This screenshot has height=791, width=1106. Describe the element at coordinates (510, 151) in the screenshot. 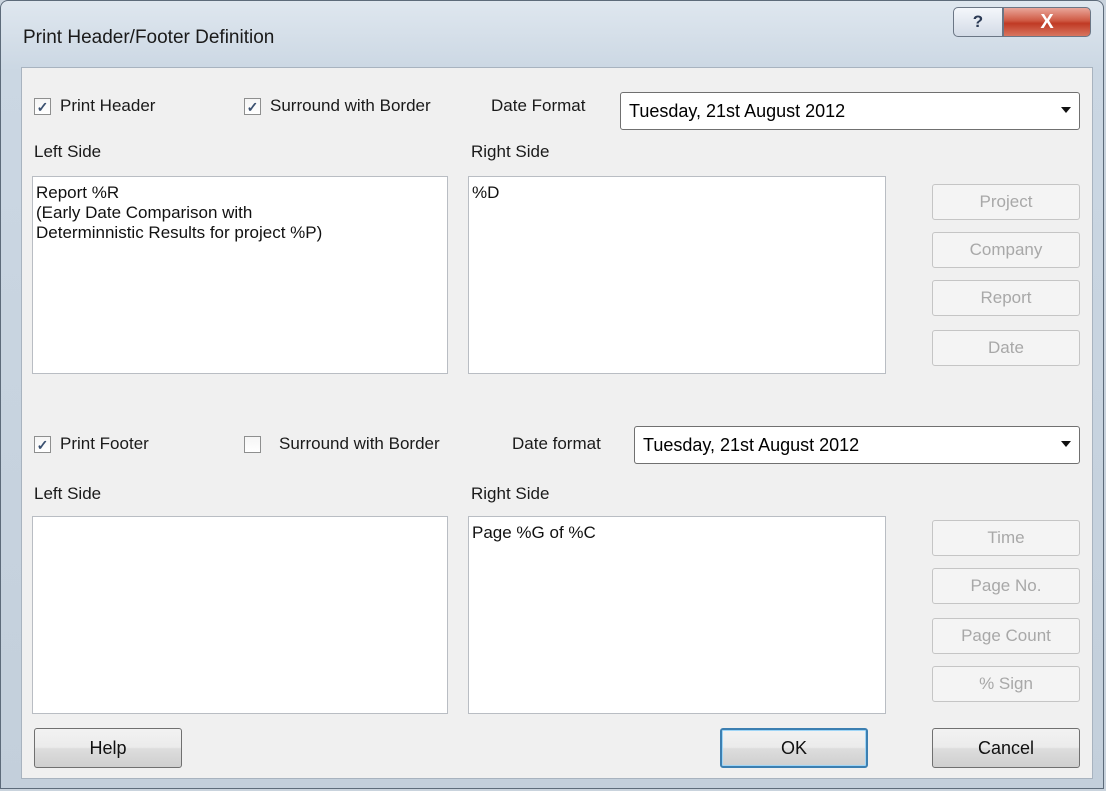

I see `header-right-side-label: Right Side` at that location.